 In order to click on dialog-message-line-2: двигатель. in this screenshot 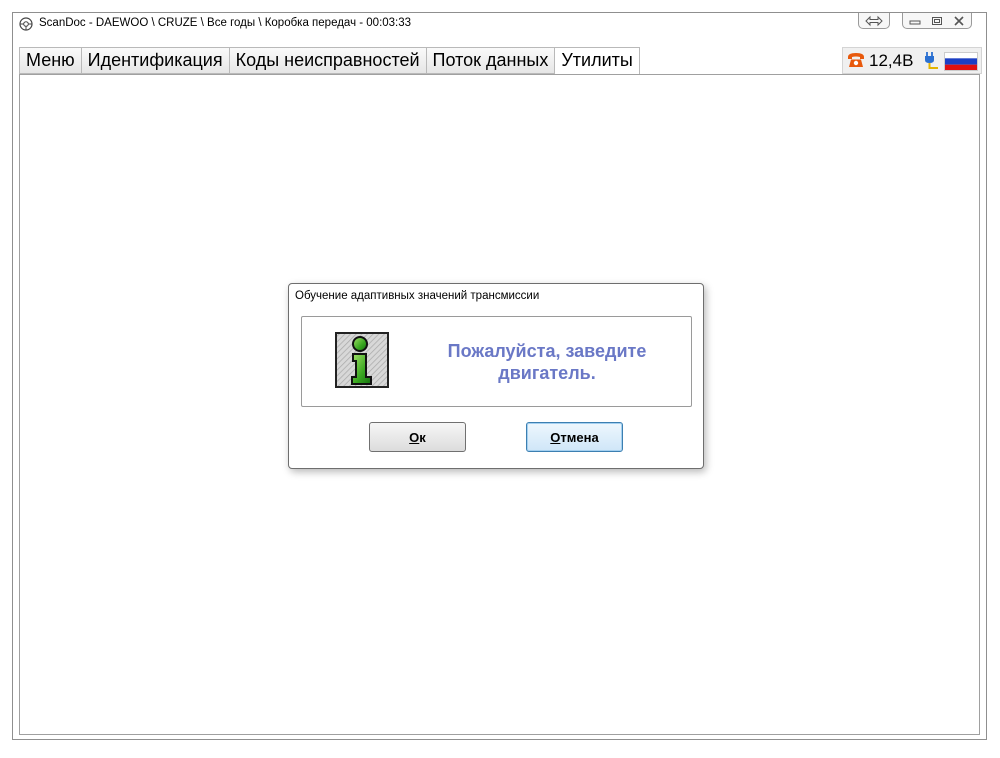, I will do `click(547, 373)`.